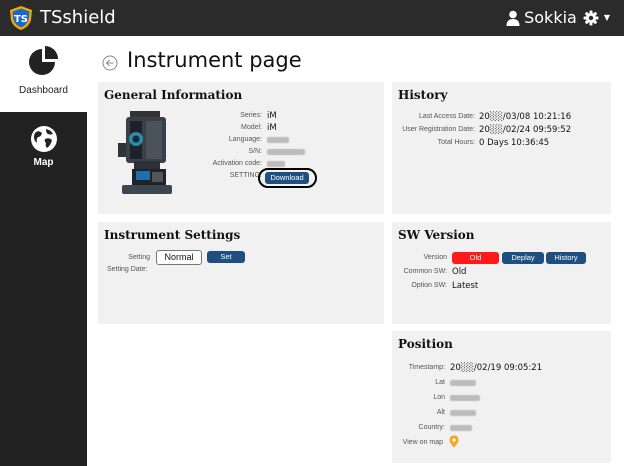 The height and width of the screenshot is (466, 624). Describe the element at coordinates (523, 258) in the screenshot. I see `deplay-button: Deplay` at that location.